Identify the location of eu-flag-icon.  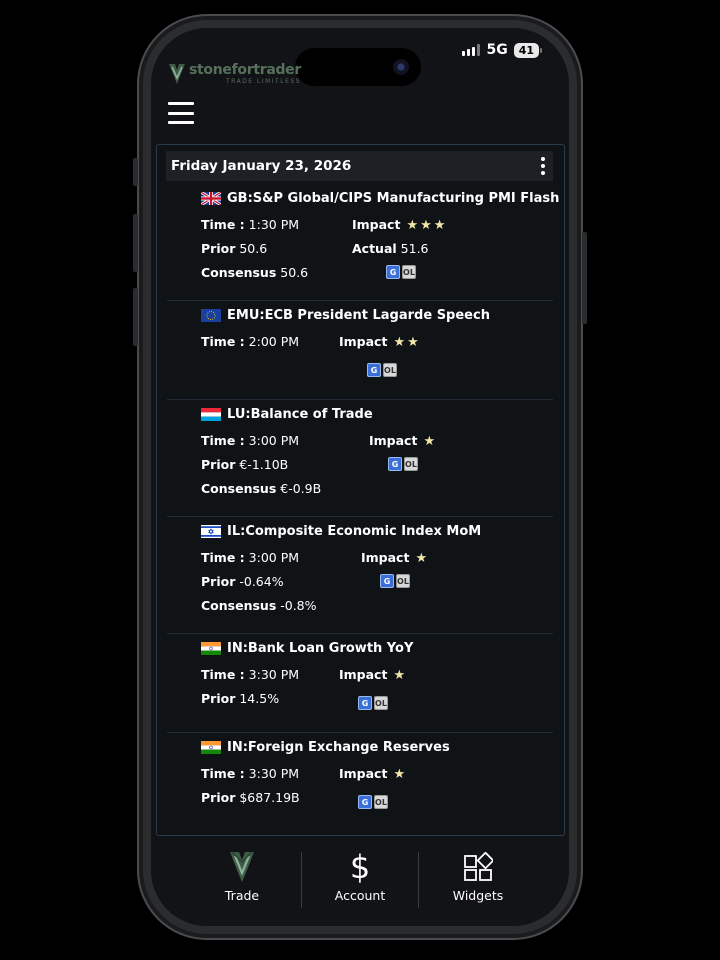
(211, 315).